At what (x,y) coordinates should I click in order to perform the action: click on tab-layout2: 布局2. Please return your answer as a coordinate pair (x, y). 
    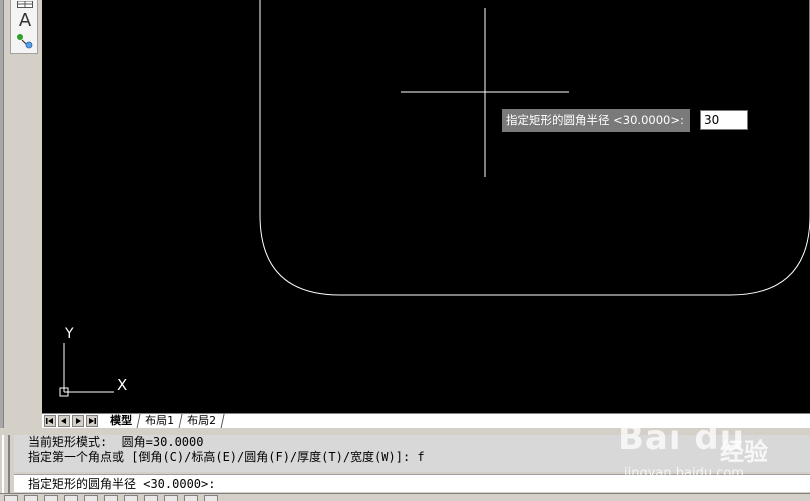
    Looking at the image, I should click on (202, 421).